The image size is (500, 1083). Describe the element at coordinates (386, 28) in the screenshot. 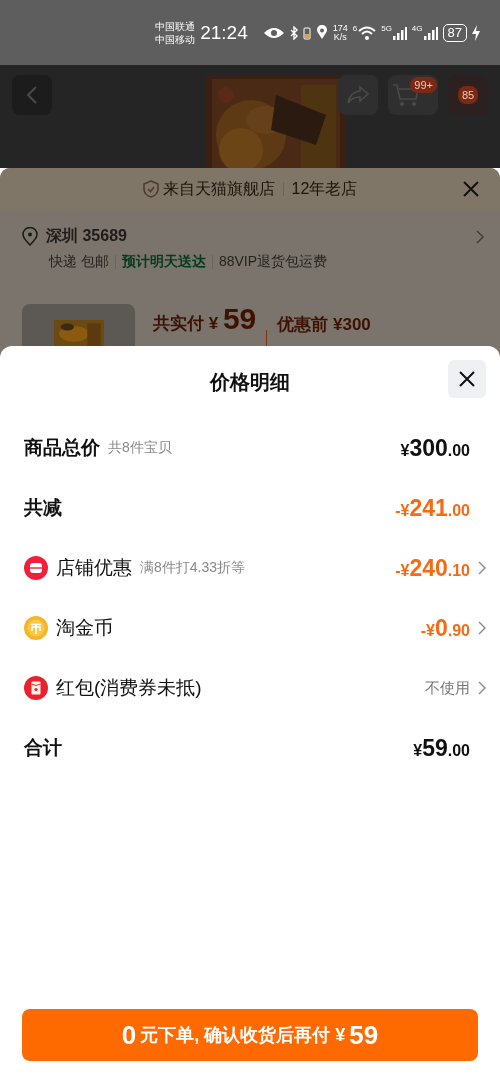

I see `network-type-label: 5G` at that location.